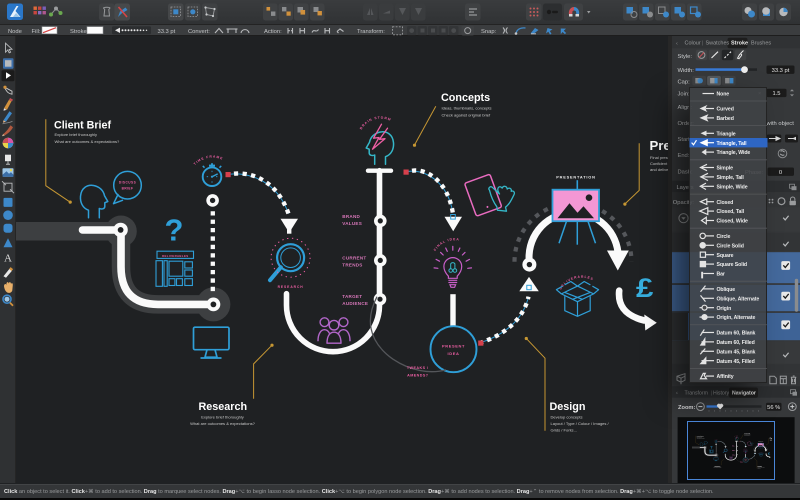 This screenshot has width=800, height=500. I want to click on svg-text: Curved, so click(724, 110).